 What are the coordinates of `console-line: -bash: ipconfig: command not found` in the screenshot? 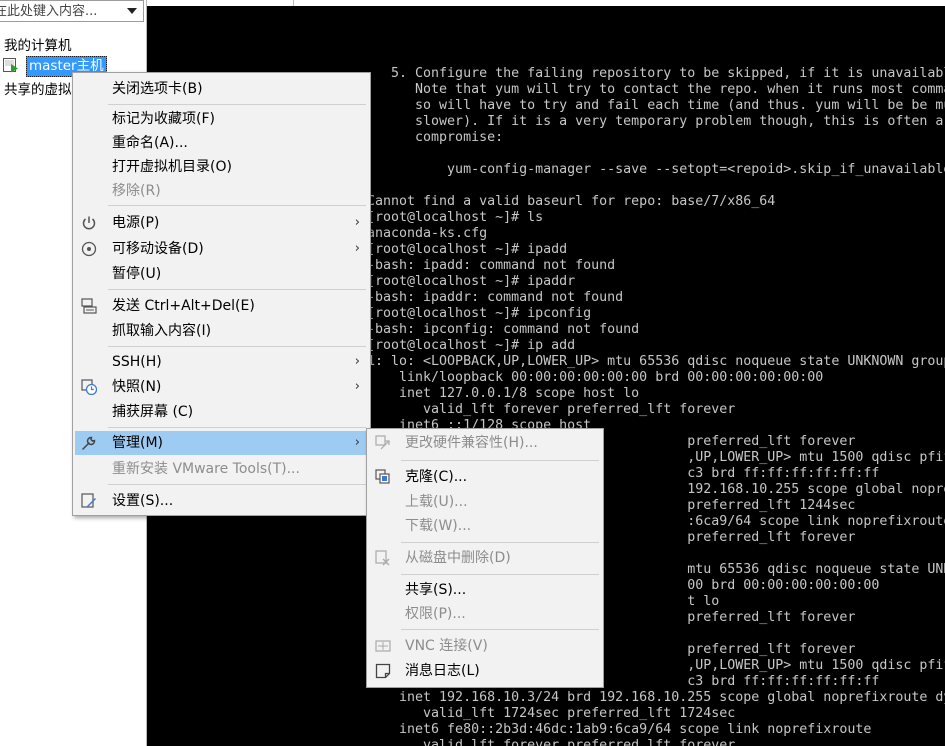 It's located at (503, 329).